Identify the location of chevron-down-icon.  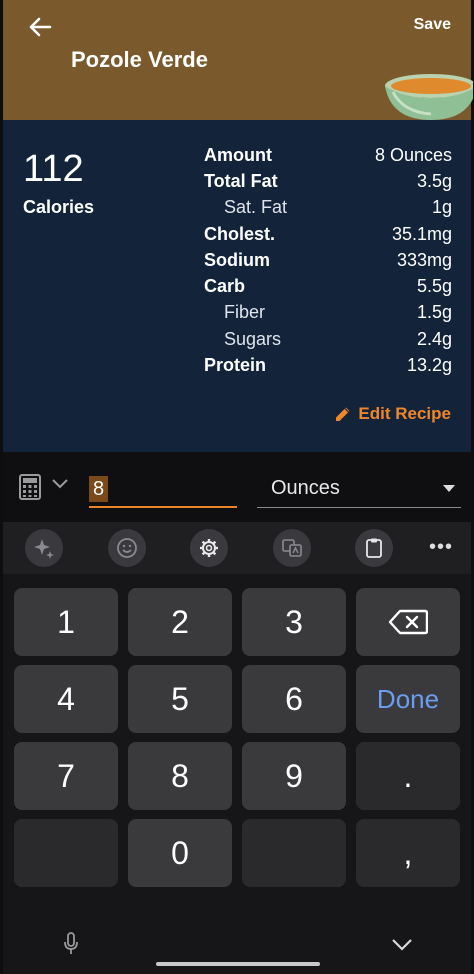
(60, 484).